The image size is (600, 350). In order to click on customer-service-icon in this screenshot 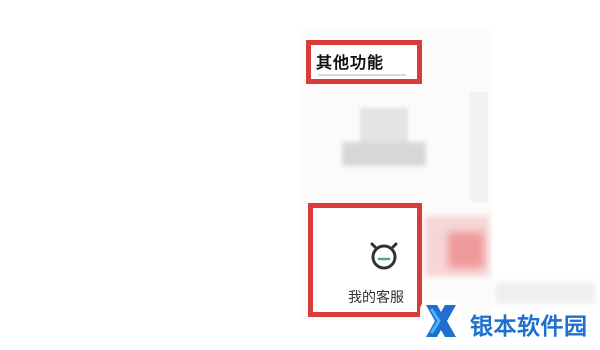, I will do `click(384, 256)`.